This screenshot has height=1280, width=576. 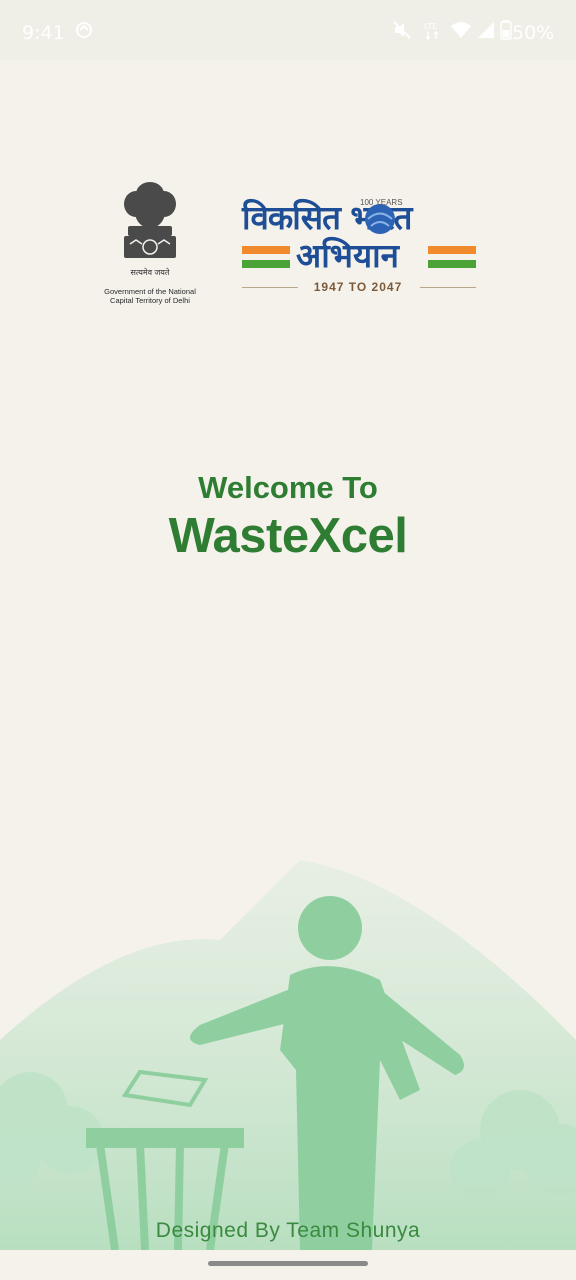 I want to click on tricolor-stripe-right-saffron, so click(x=452, y=250).